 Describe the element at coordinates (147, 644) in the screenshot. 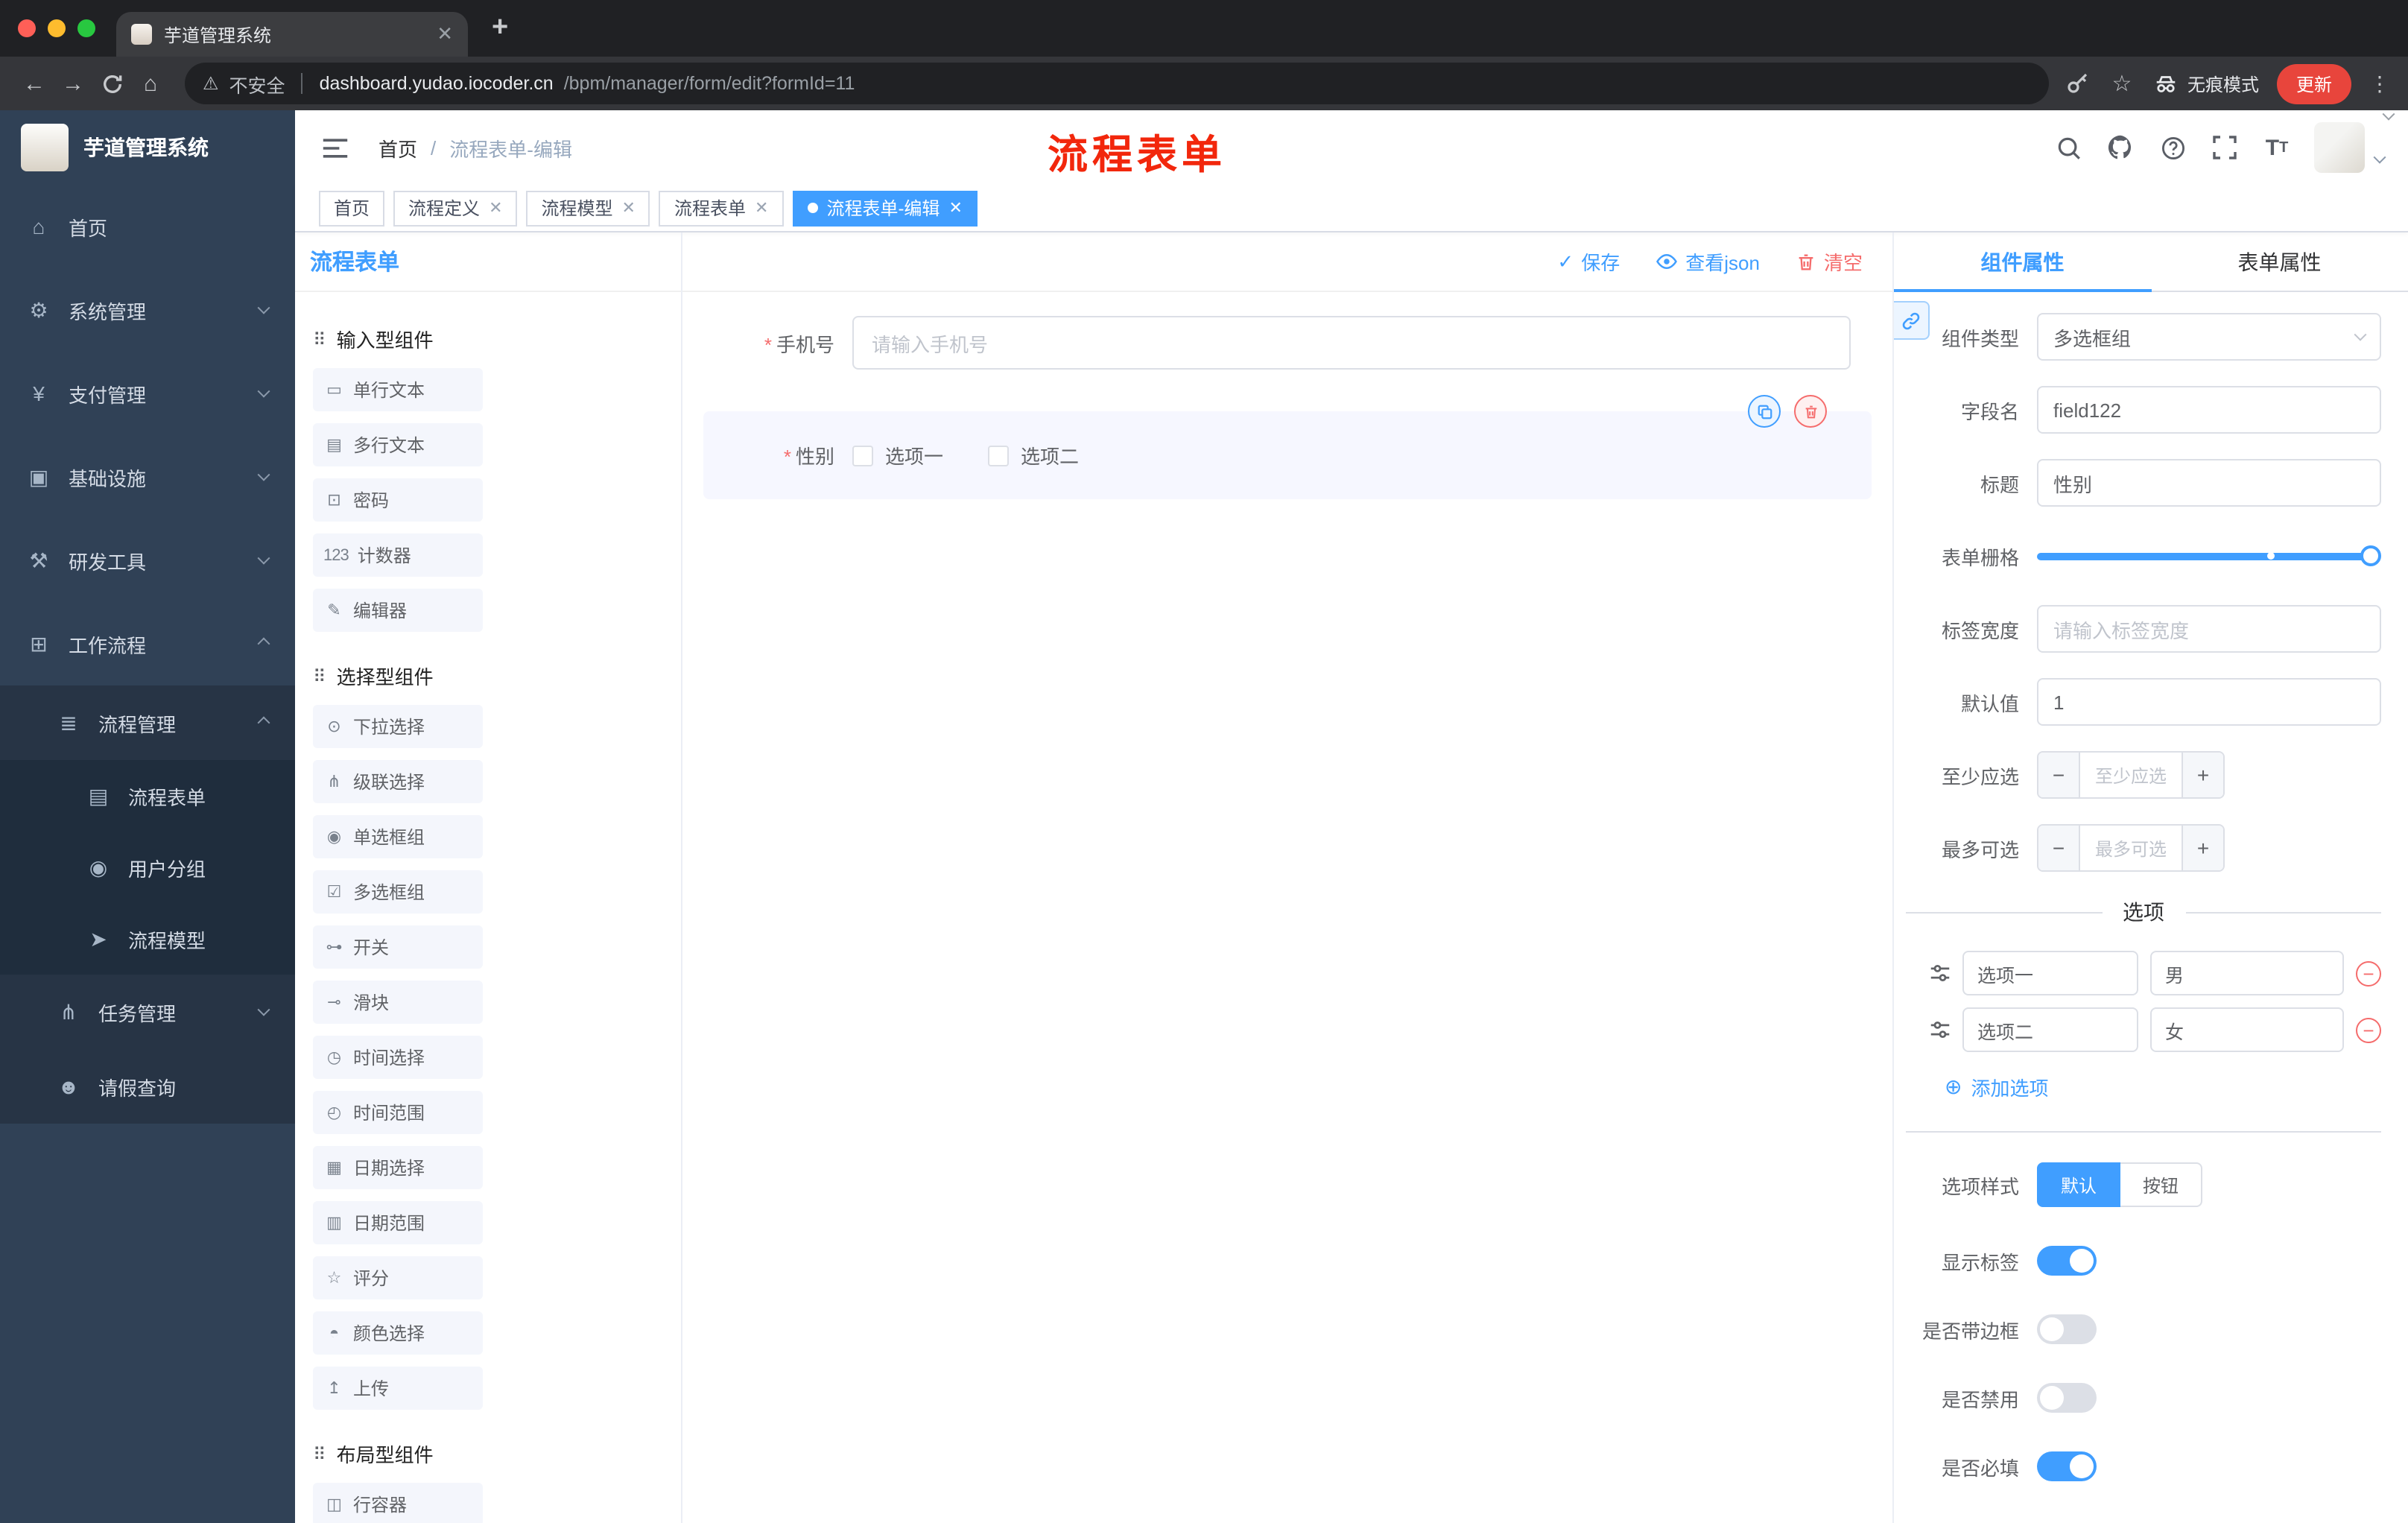

I see `sidebar-item-workflow: ⊞ 工作流程` at that location.